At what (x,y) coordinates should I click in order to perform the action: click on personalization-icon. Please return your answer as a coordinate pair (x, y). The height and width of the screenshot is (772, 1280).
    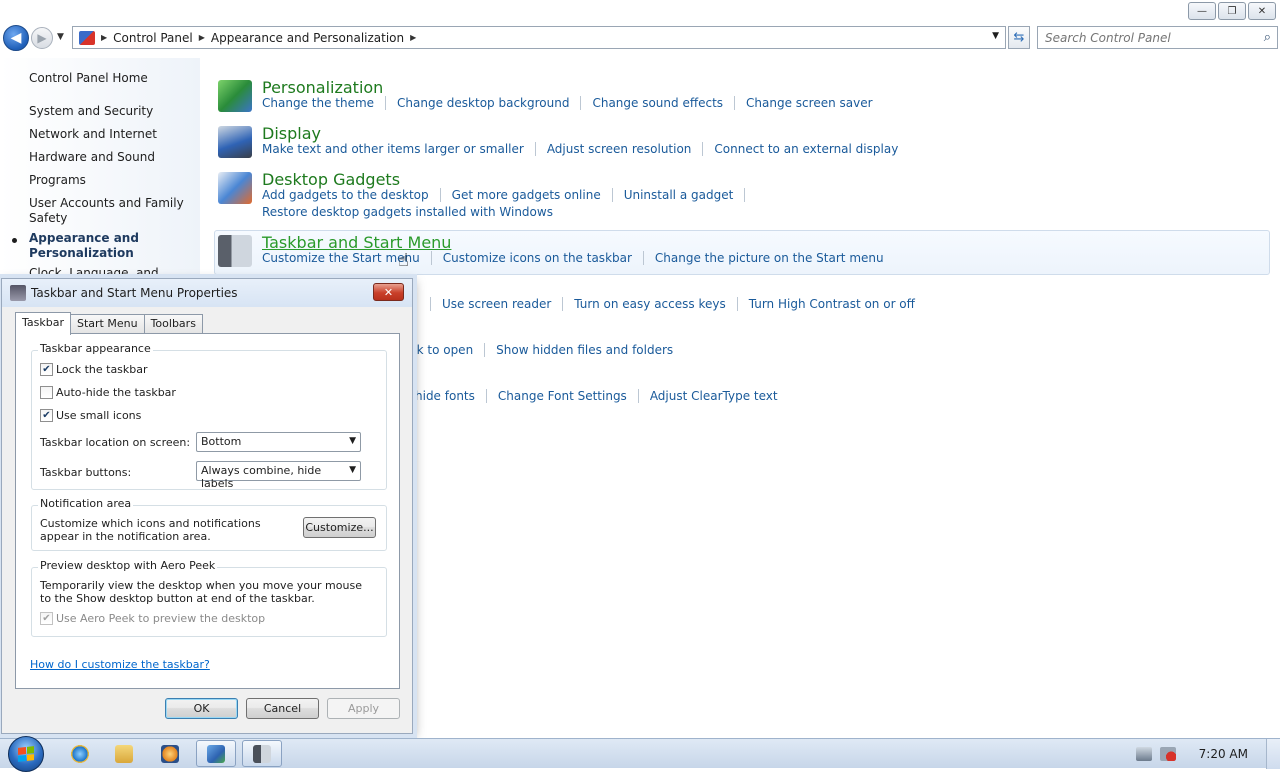
    Looking at the image, I should click on (235, 96).